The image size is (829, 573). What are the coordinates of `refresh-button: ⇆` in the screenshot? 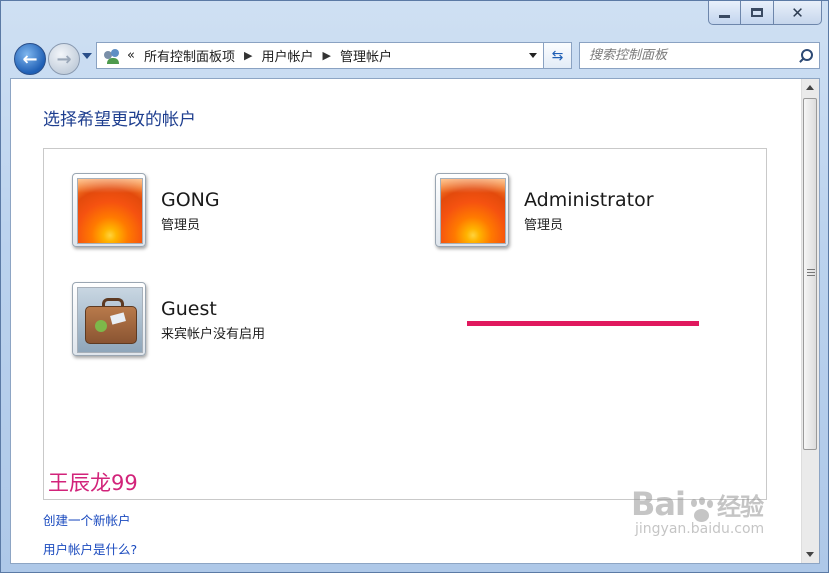 It's located at (558, 55).